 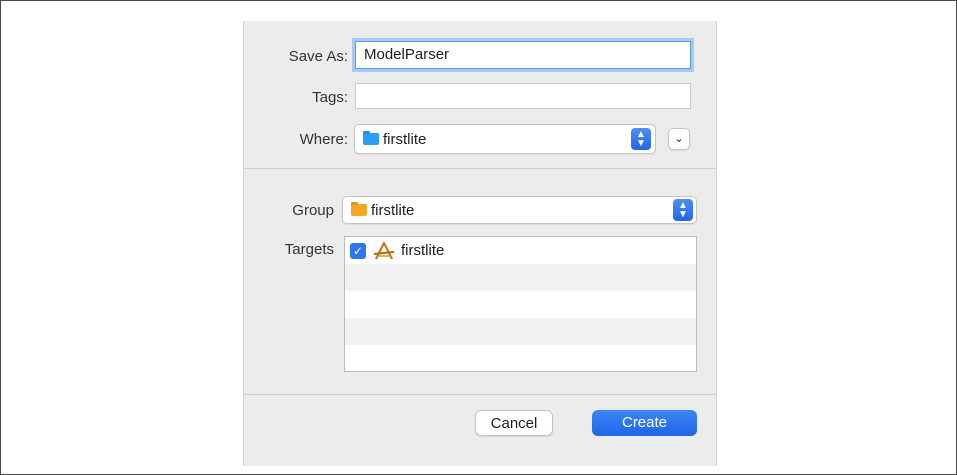 I want to click on save-as-input: ModelParser, so click(x=523, y=55).